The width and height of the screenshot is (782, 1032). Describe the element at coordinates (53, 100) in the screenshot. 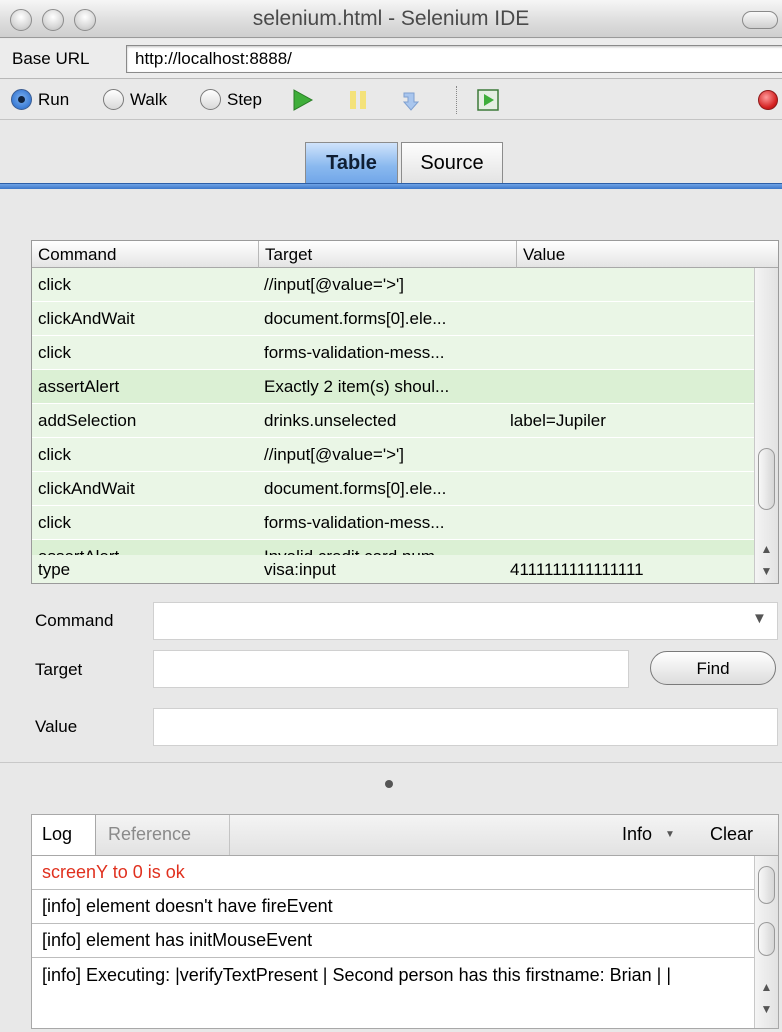

I see `run-label: Run` at that location.